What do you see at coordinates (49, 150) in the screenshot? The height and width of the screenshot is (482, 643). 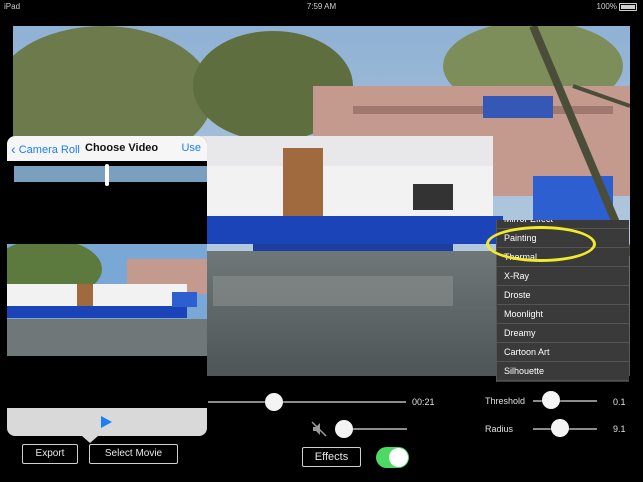 I see `back-label: Camera Roll` at bounding box center [49, 150].